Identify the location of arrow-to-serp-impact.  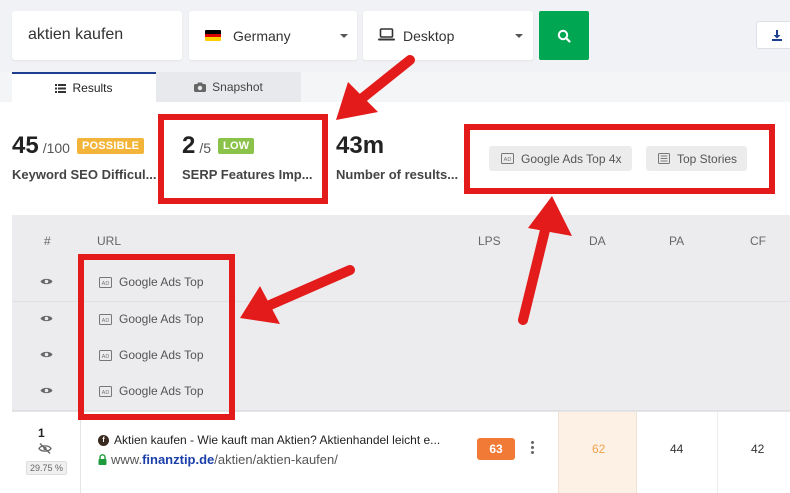
(375, 87).